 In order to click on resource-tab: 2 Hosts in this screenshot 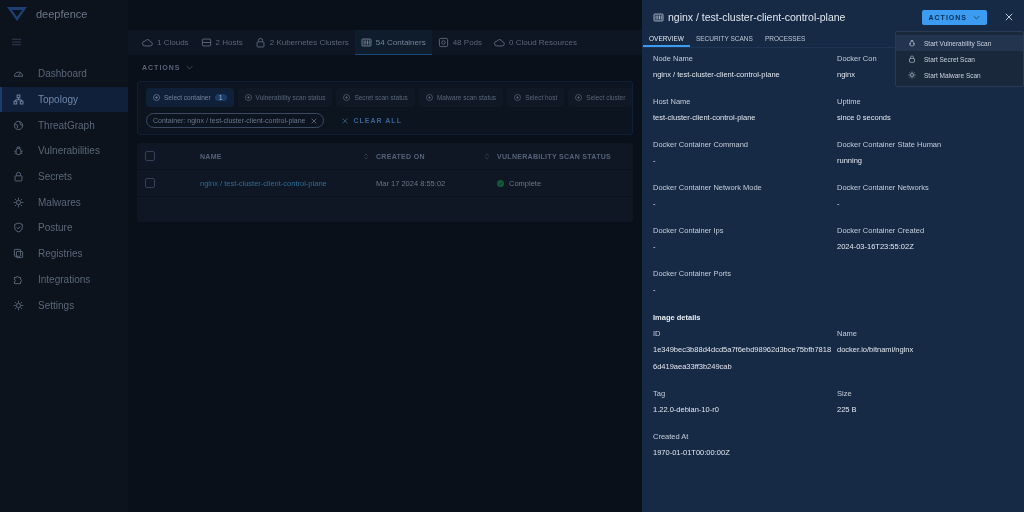, I will do `click(221, 42)`.